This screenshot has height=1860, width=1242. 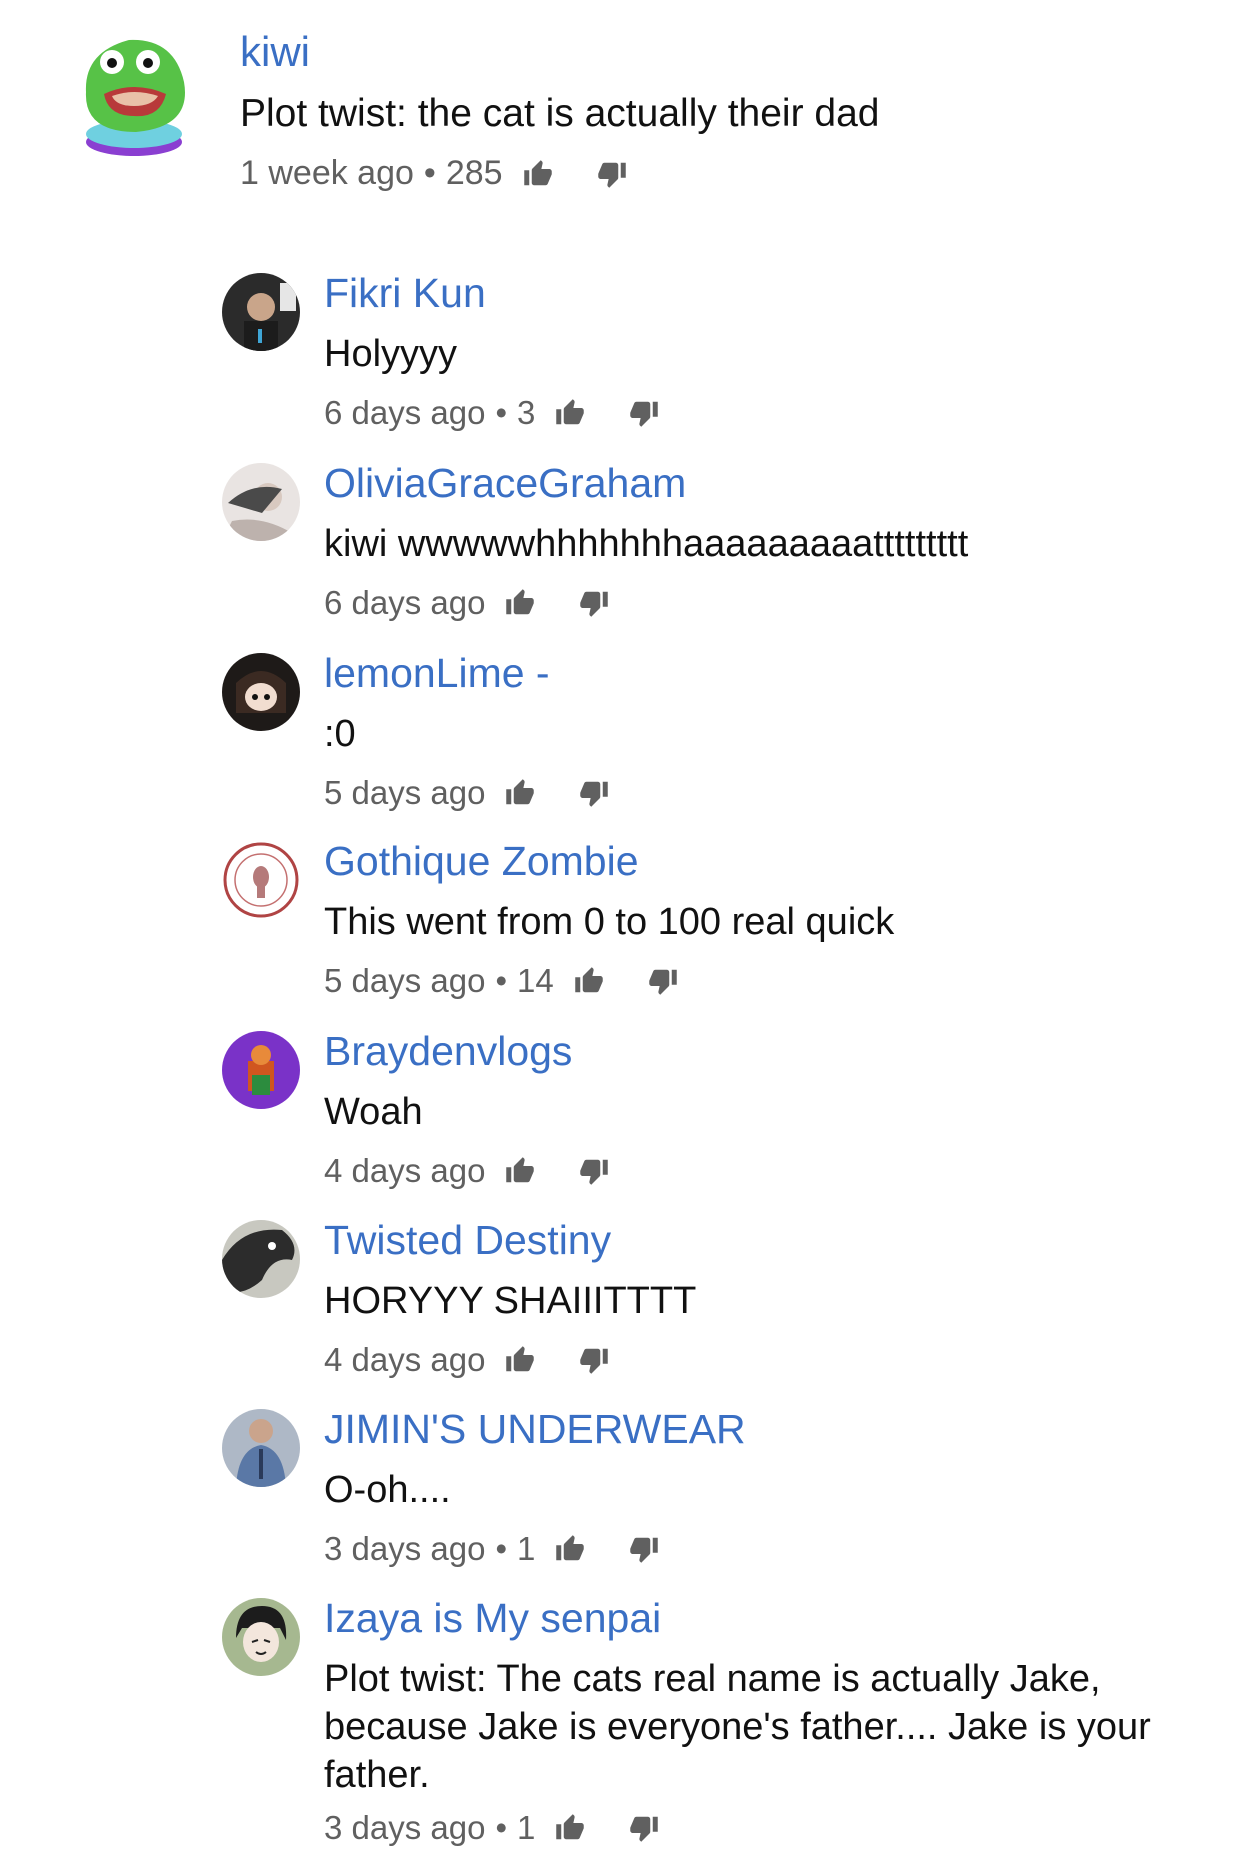 I want to click on avatar-kiwi, so click(x=136, y=94).